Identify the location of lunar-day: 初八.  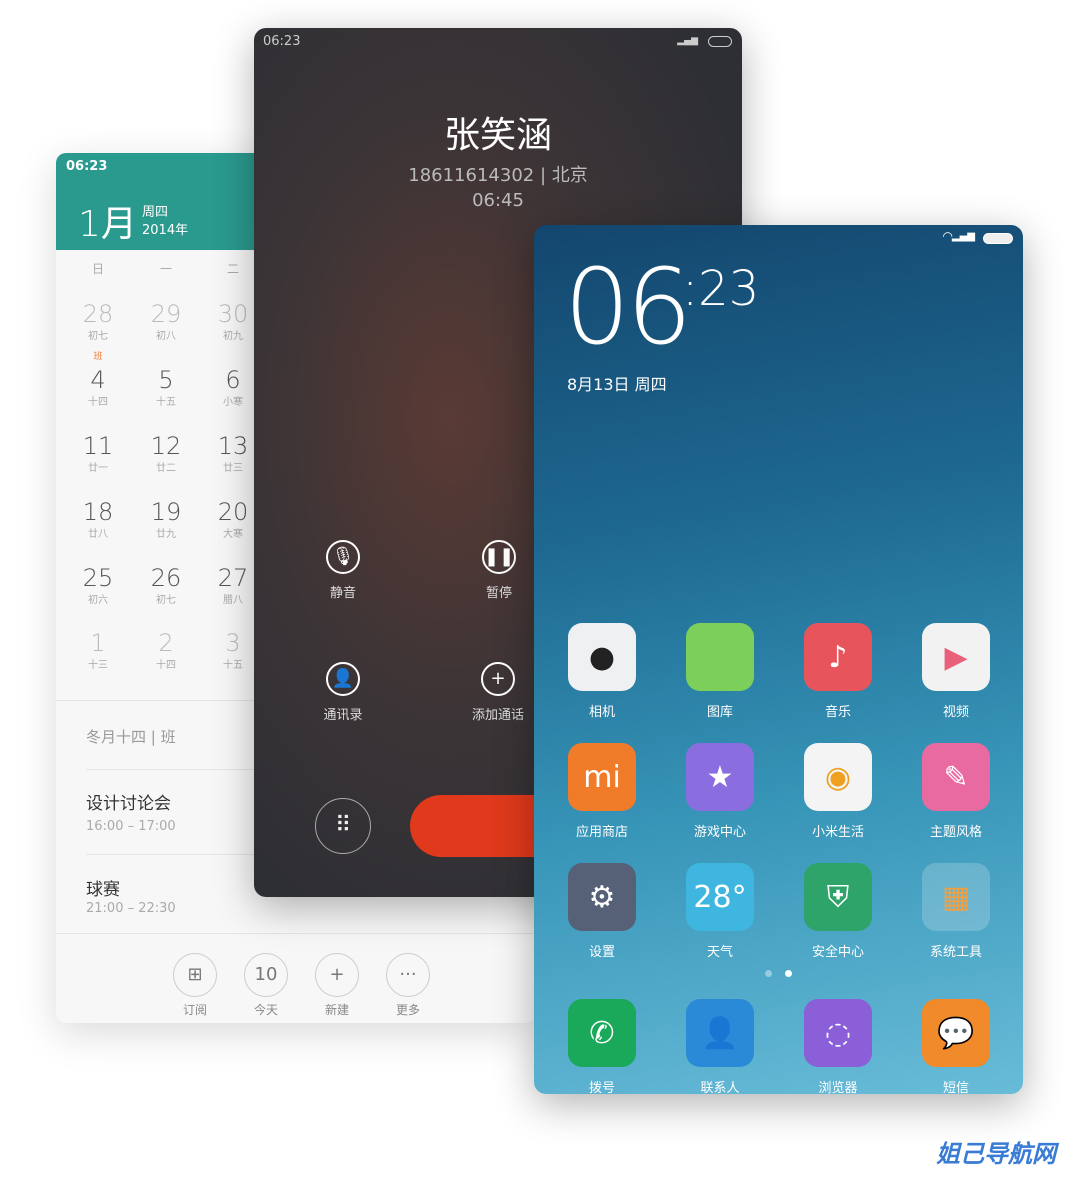
(166, 336).